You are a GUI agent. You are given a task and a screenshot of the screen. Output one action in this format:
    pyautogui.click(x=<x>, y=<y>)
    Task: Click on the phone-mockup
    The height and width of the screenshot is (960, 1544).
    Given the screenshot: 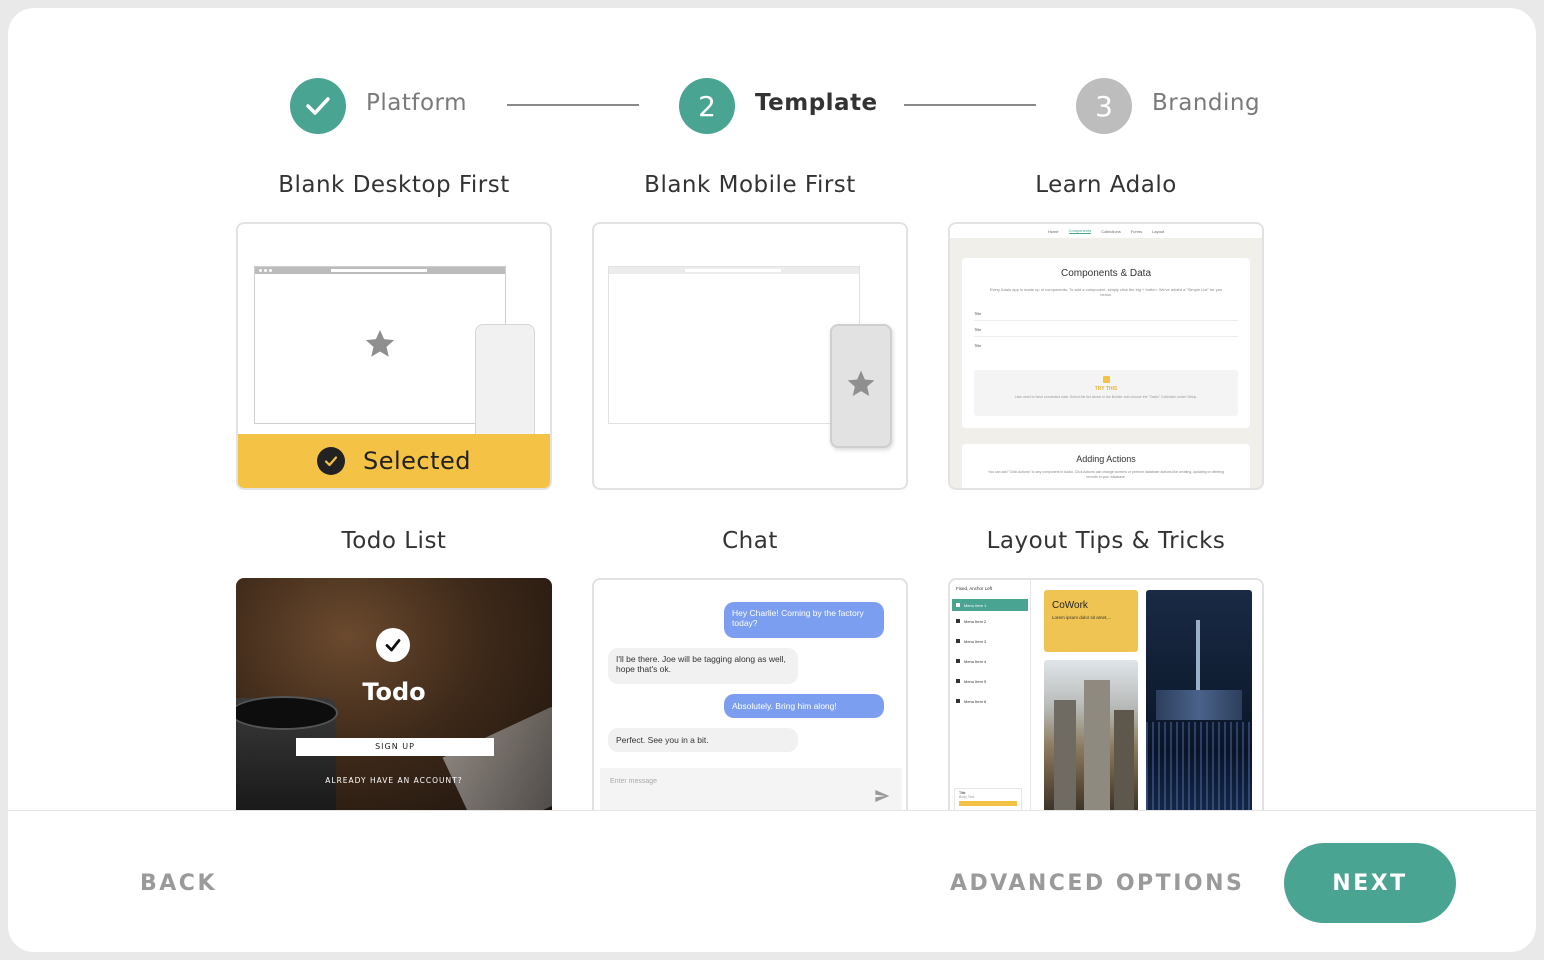 What is the action you would take?
    pyautogui.click(x=861, y=386)
    